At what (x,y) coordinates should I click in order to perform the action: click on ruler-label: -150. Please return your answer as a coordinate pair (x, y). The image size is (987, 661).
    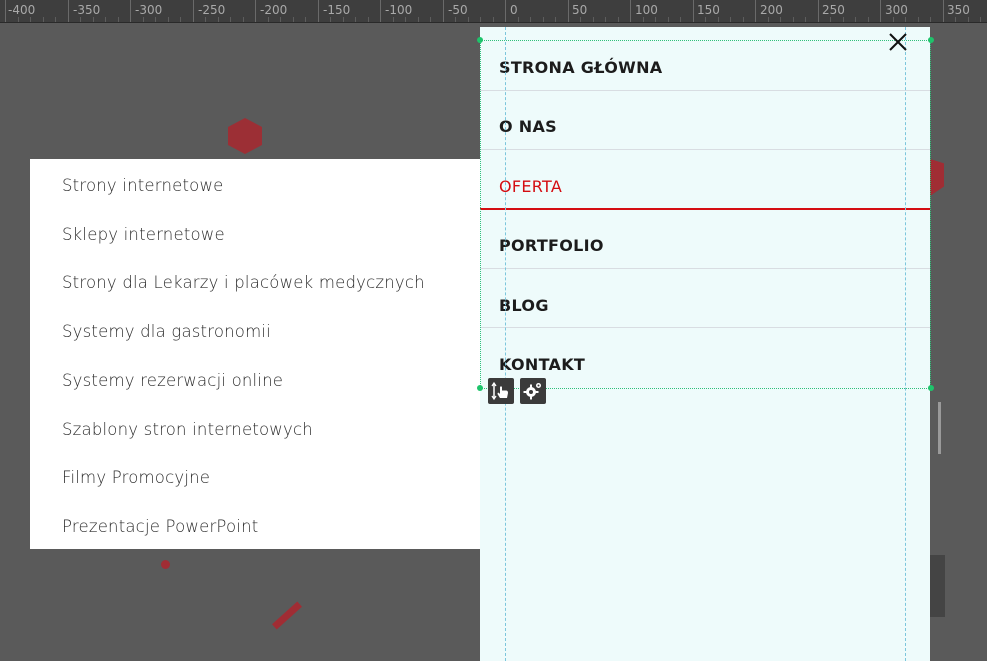
    Looking at the image, I should click on (337, 10).